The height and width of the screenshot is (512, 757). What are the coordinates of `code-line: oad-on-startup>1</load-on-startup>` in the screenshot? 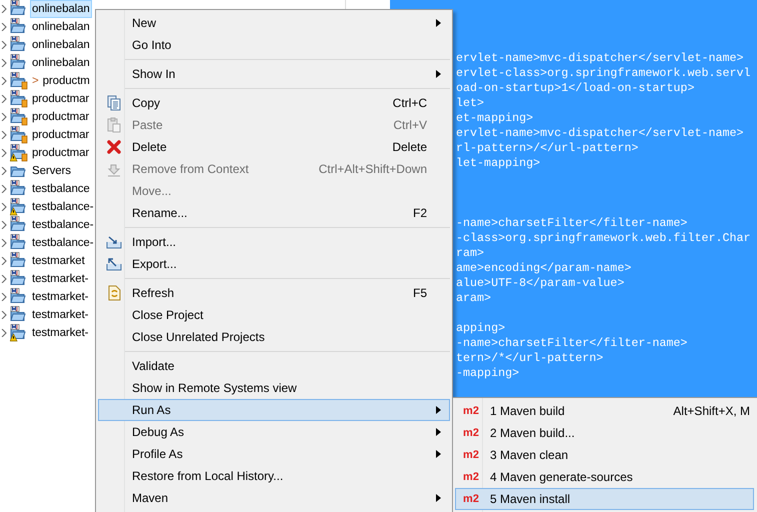 It's located at (576, 88).